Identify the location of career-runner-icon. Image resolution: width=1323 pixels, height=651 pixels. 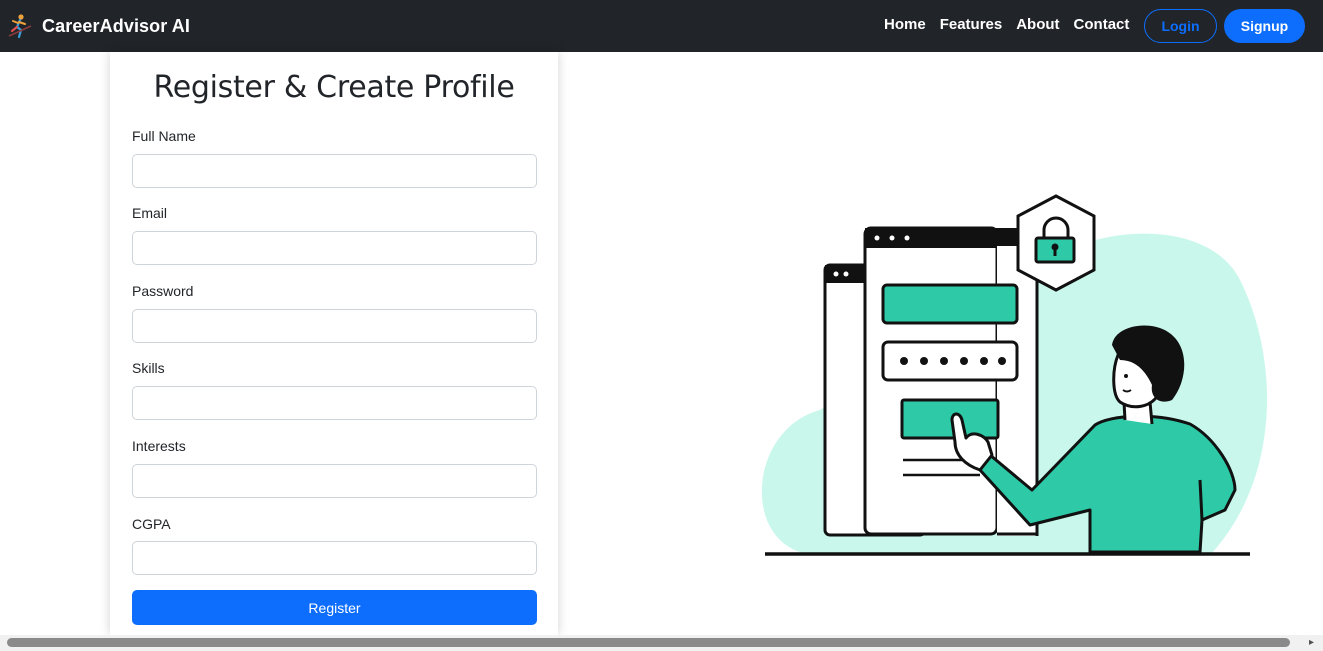
(20, 26).